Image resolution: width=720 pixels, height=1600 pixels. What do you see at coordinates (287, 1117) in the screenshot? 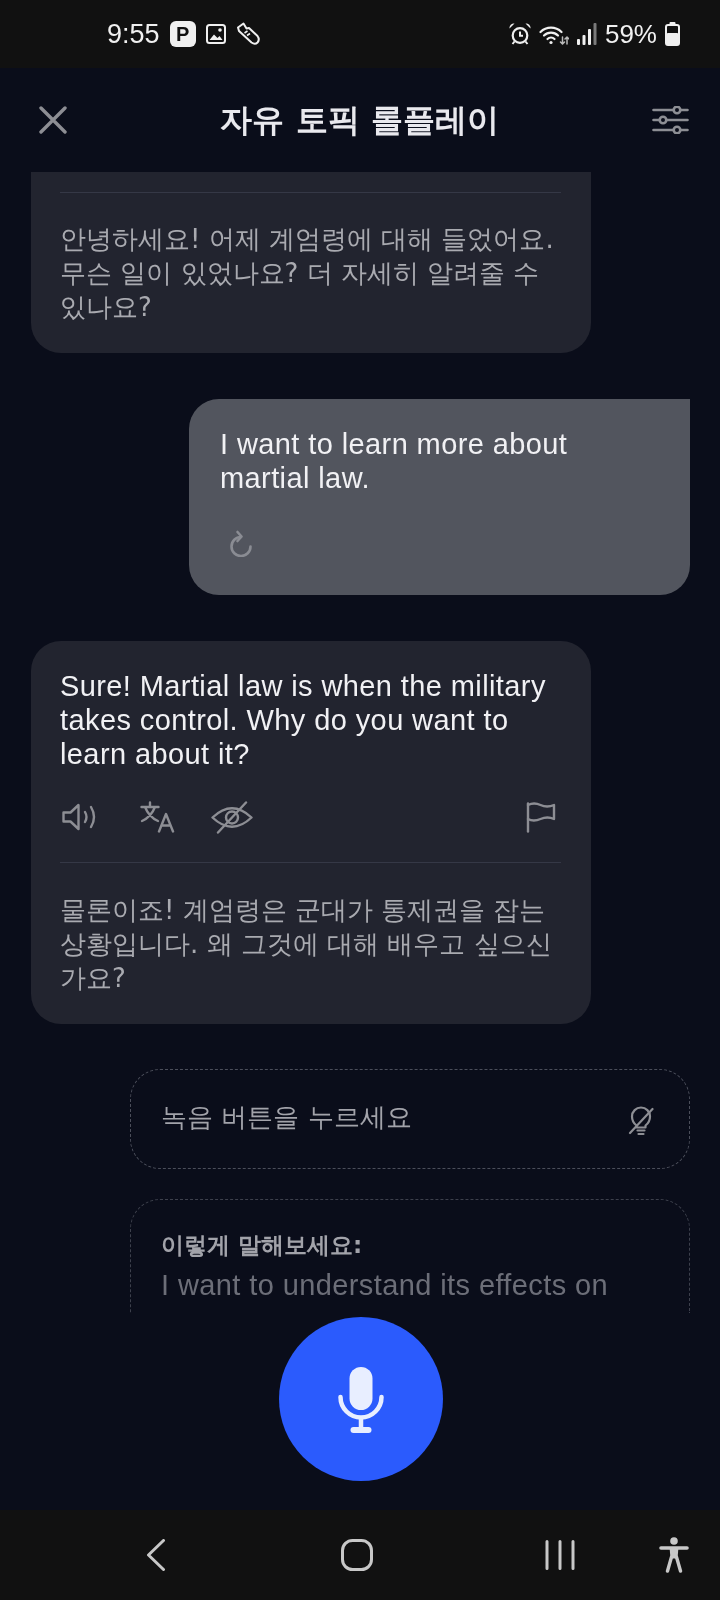
I see `prompt-text: 녹음 버튼을 누르세요` at bounding box center [287, 1117].